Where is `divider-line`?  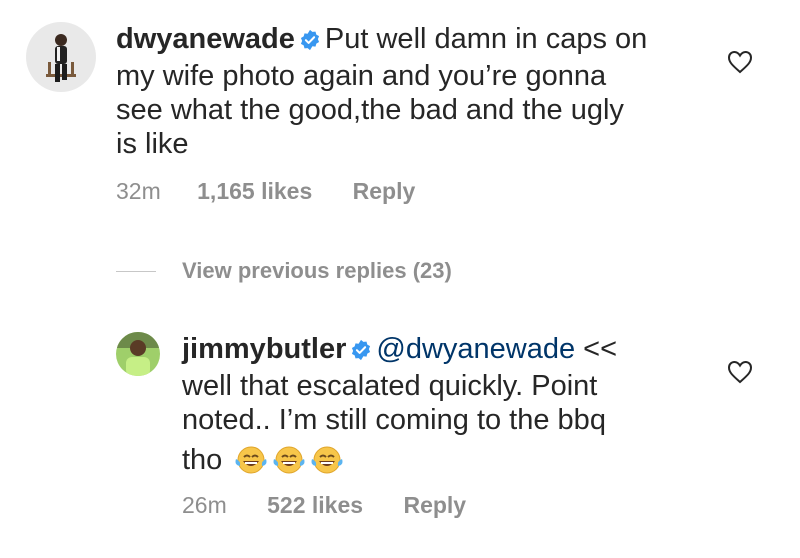 divider-line is located at coordinates (136, 271).